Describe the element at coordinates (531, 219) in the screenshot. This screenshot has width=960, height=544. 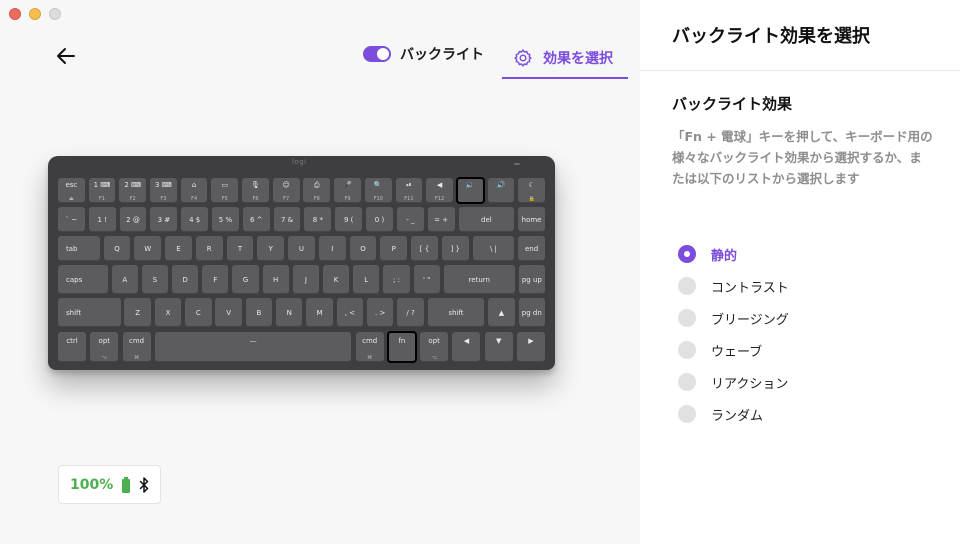
I see `key-label: home` at that location.